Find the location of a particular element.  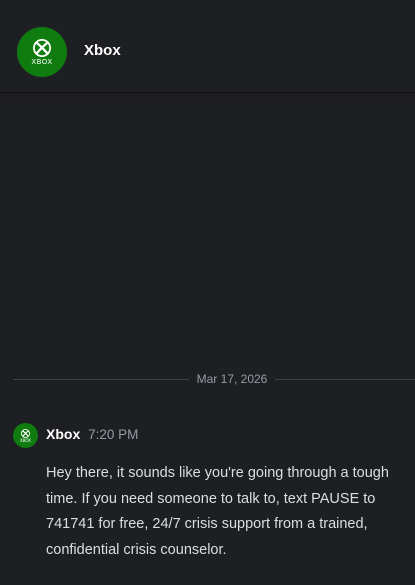

message-avatar: XBOX is located at coordinates (25, 435).